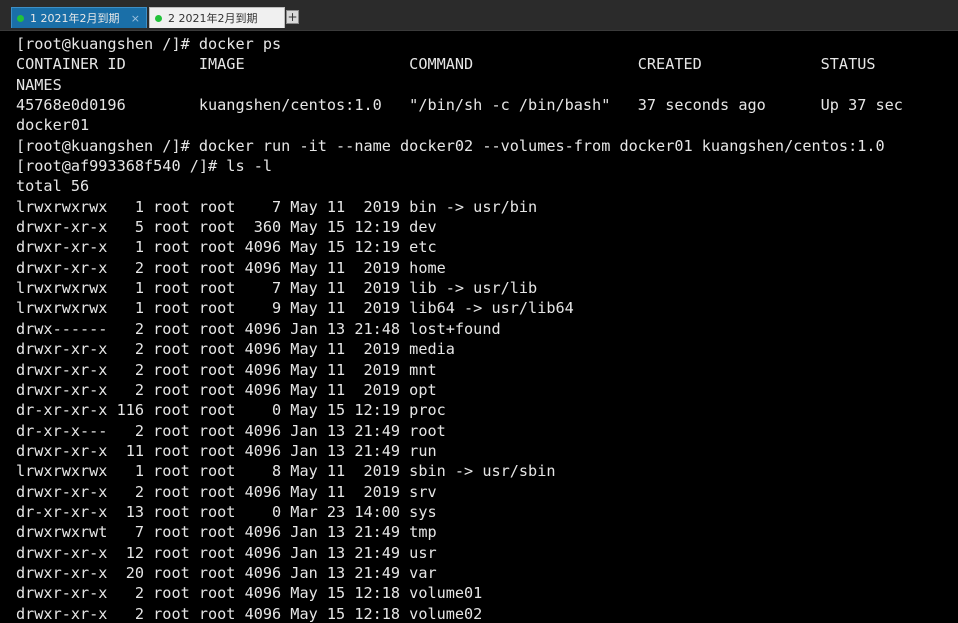 Image resolution: width=958 pixels, height=623 pixels. What do you see at coordinates (135, 18) in the screenshot?
I see `close-tab-icon: ×` at bounding box center [135, 18].